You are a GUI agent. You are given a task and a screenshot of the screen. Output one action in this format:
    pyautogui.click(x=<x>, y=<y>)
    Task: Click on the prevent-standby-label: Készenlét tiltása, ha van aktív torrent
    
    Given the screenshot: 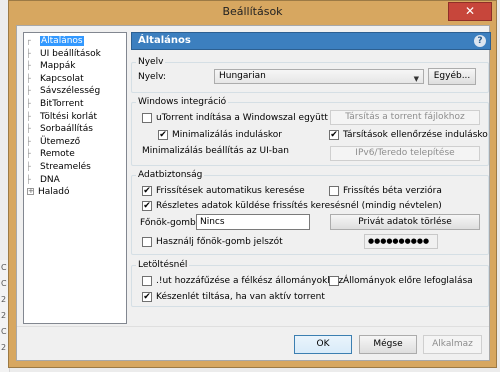 What is the action you would take?
    pyautogui.click(x=240, y=297)
    